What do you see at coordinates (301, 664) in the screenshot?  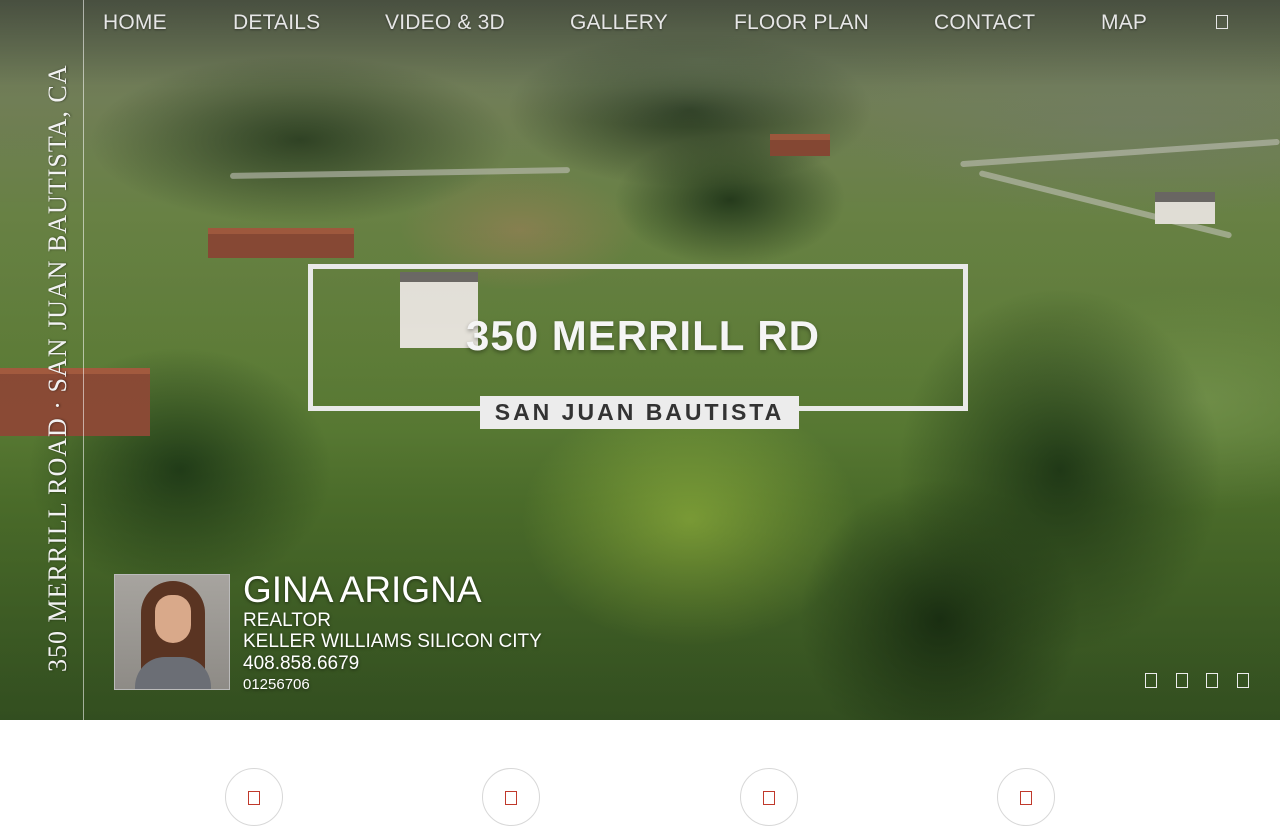 I see `agent-phone: 408.858.6679` at bounding box center [301, 664].